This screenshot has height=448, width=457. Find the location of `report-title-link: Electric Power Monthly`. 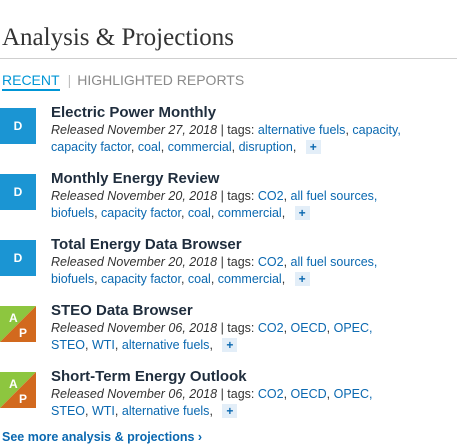

report-title-link: Electric Power Monthly is located at coordinates (133, 112).